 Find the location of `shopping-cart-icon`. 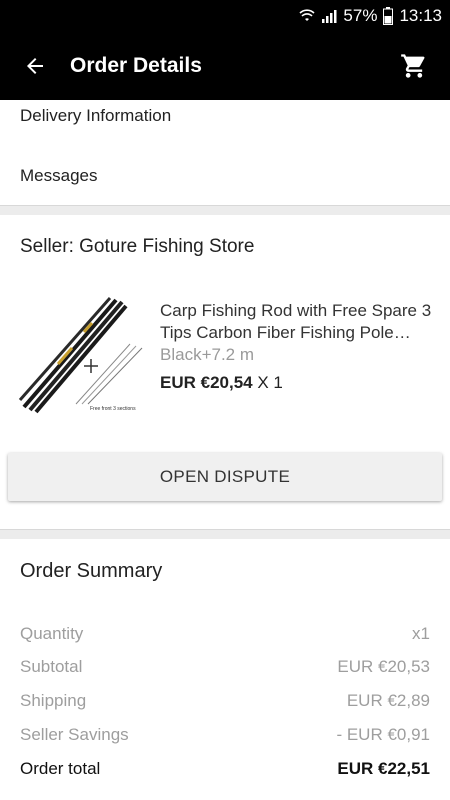

shopping-cart-icon is located at coordinates (414, 66).